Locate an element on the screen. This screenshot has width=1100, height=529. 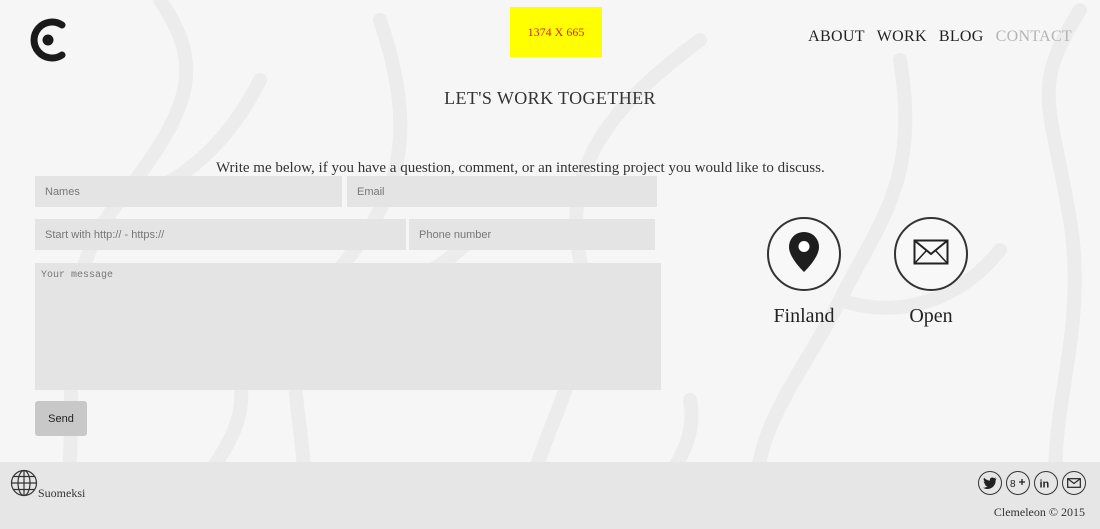
website-input is located at coordinates (220, 234).